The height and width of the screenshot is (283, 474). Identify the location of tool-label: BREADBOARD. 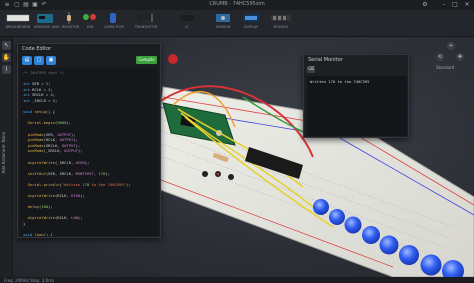
(18, 27).